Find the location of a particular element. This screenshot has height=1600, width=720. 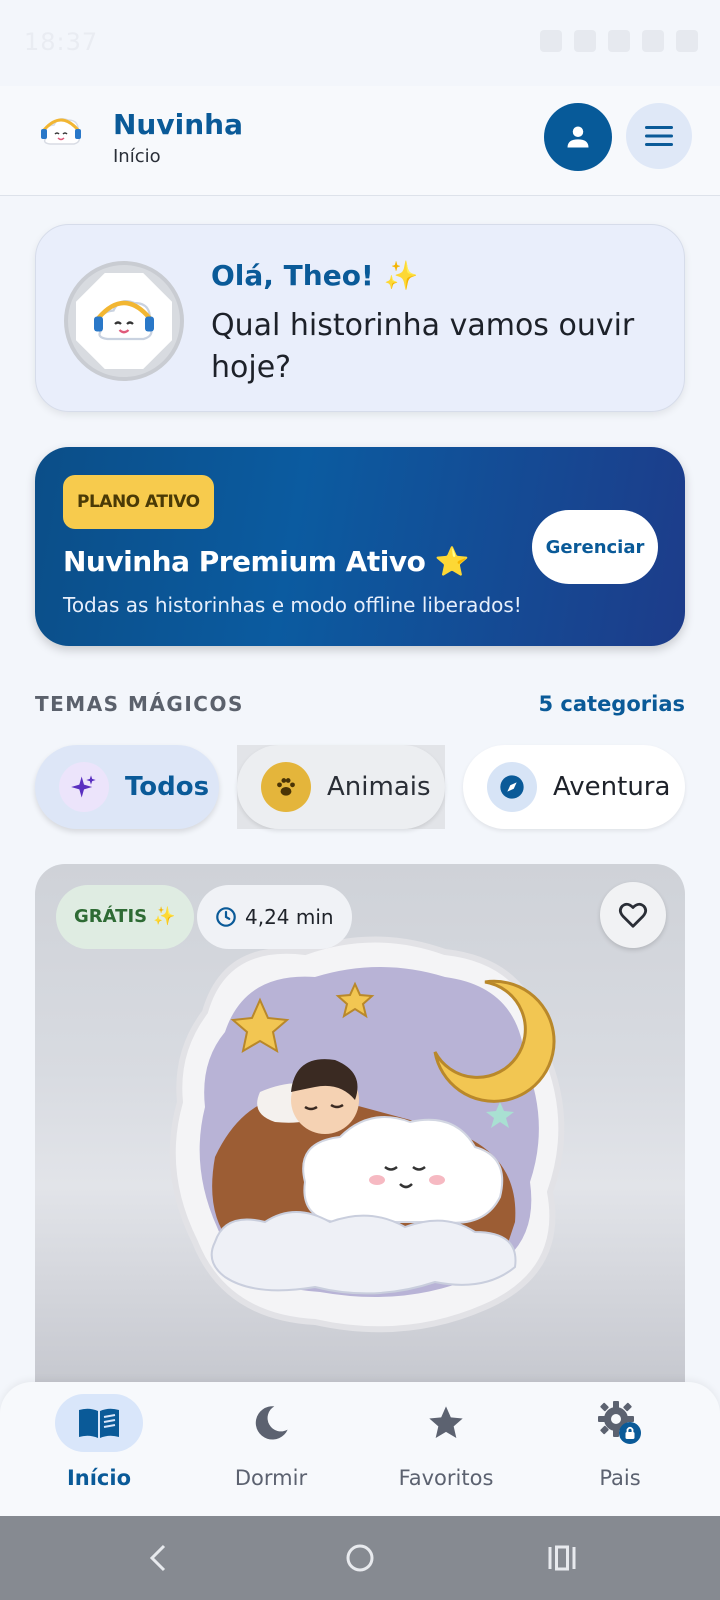

app-header: Nuvinha Início is located at coordinates (360, 141).